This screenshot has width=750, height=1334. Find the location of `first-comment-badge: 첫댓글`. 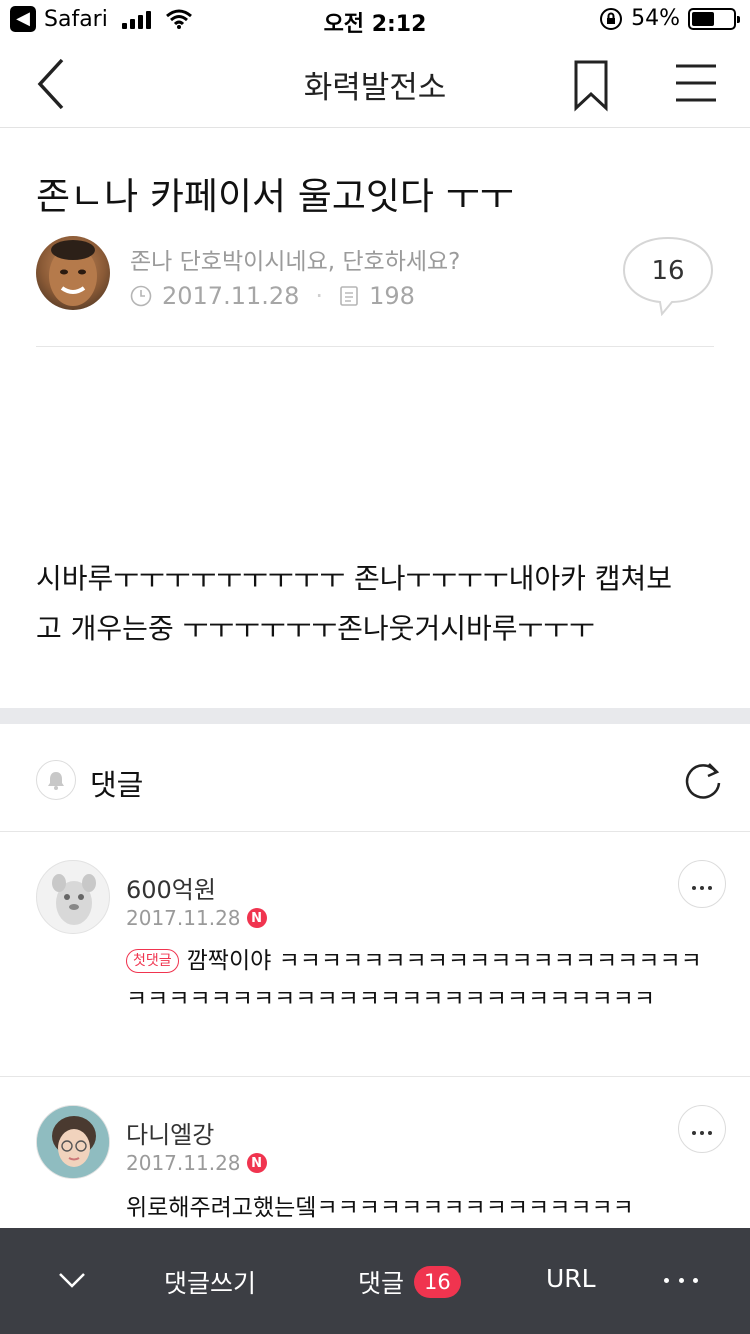

first-comment-badge: 첫댓글 is located at coordinates (152, 961).